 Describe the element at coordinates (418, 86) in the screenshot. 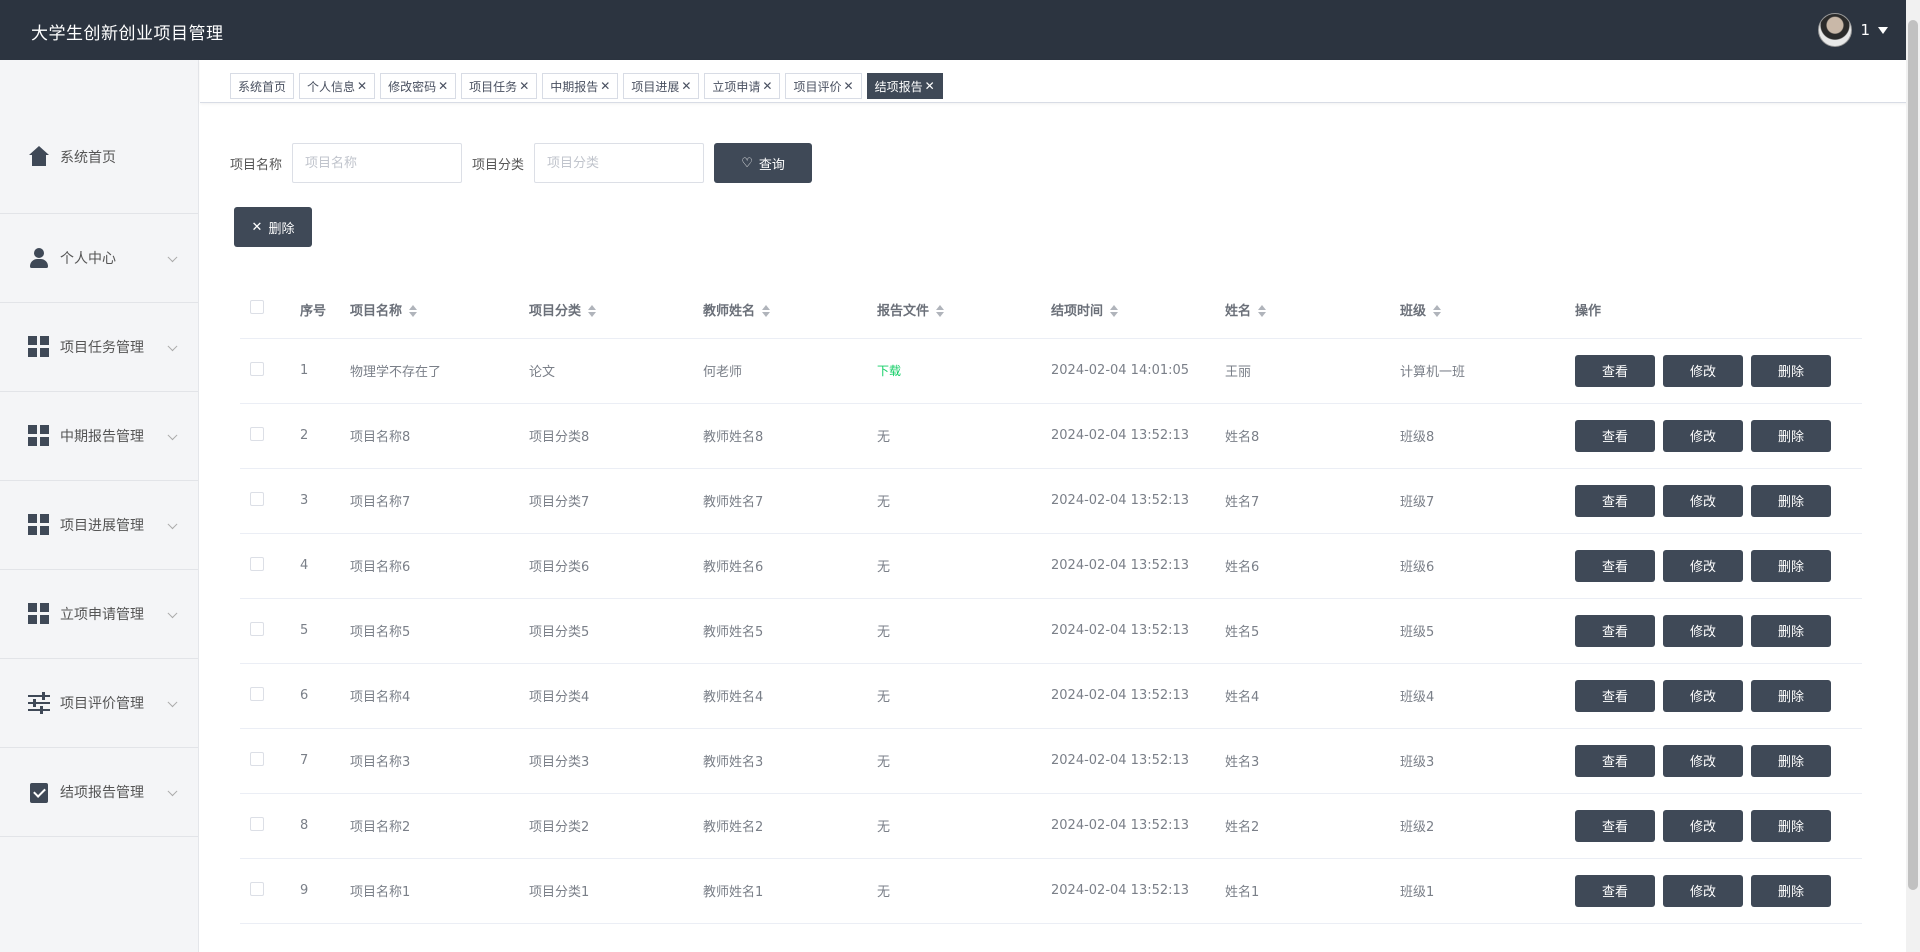

I see `tab-item: 修改密码 ✕` at that location.